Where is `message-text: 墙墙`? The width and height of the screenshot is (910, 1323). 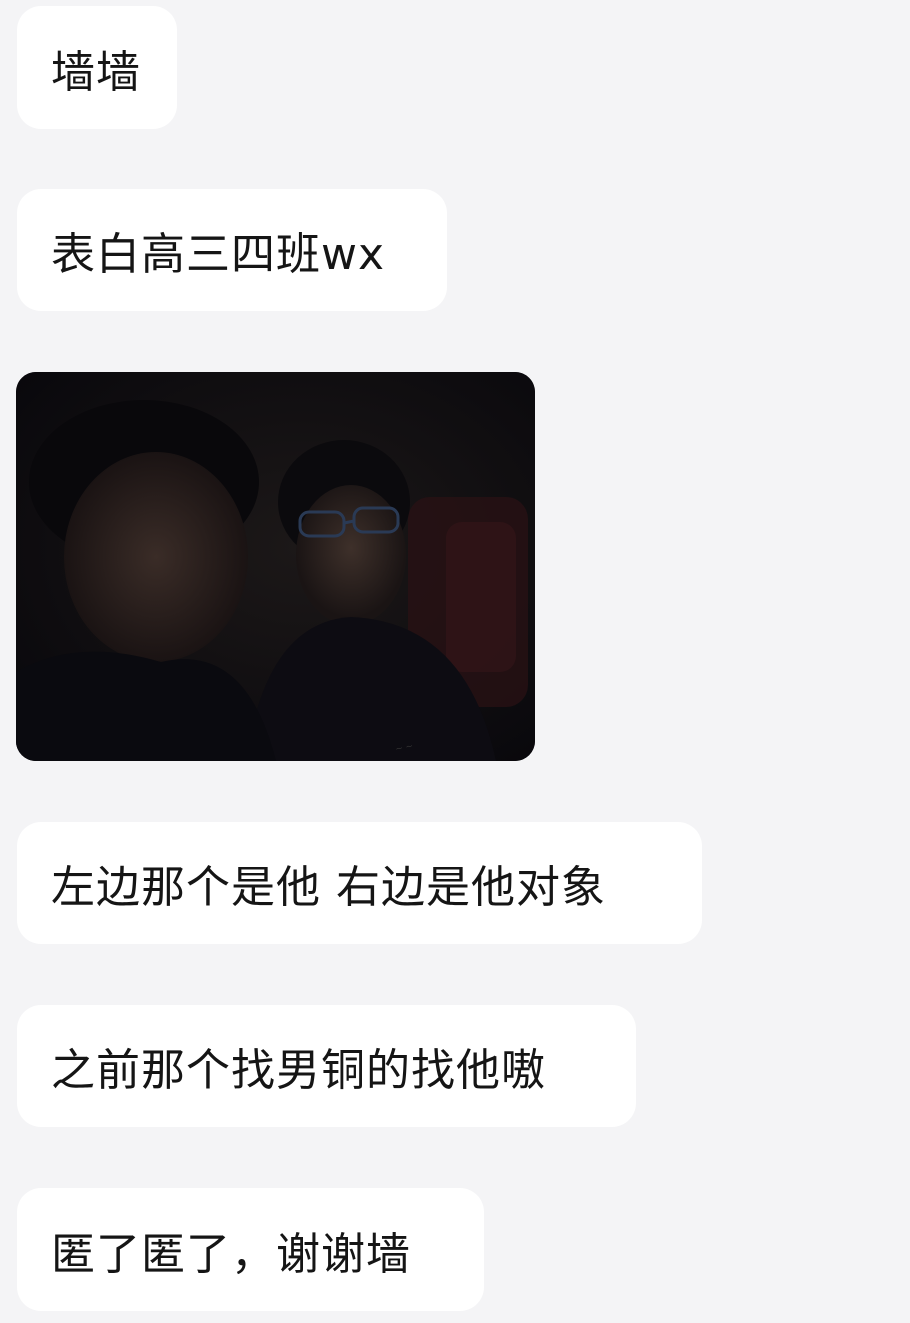 message-text: 墙墙 is located at coordinates (96, 72).